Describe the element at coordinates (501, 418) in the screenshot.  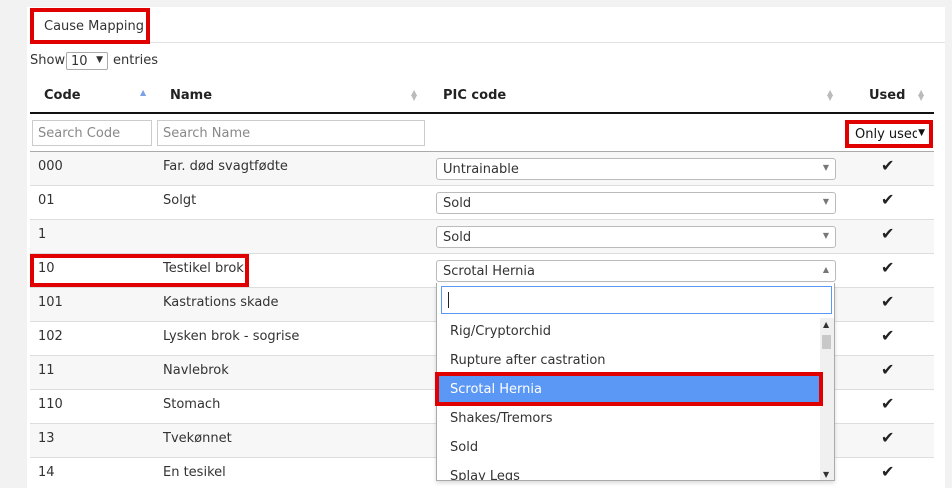
I see `option-label: Shakes/Tremors` at that location.